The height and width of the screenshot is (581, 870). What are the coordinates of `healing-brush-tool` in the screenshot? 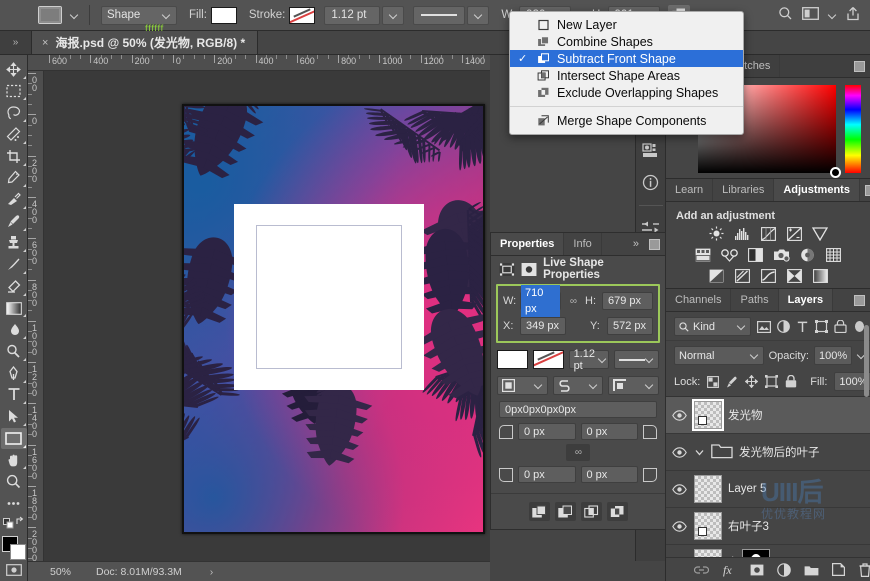 It's located at (14, 199).